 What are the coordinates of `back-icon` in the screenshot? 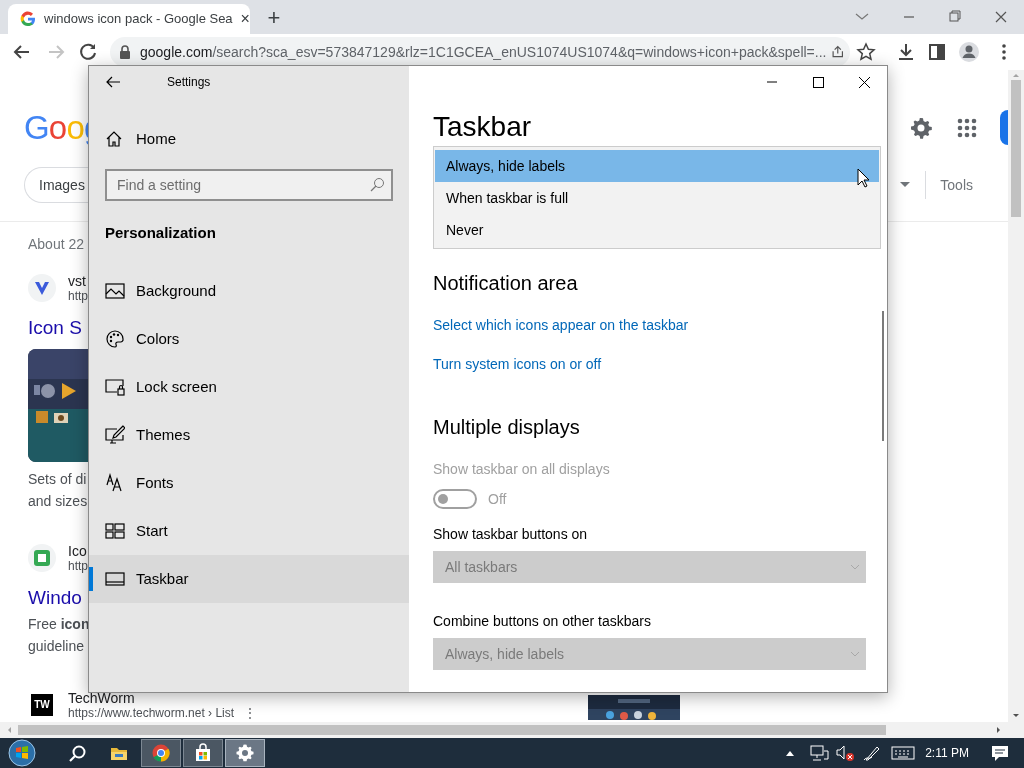 It's located at (113, 82).